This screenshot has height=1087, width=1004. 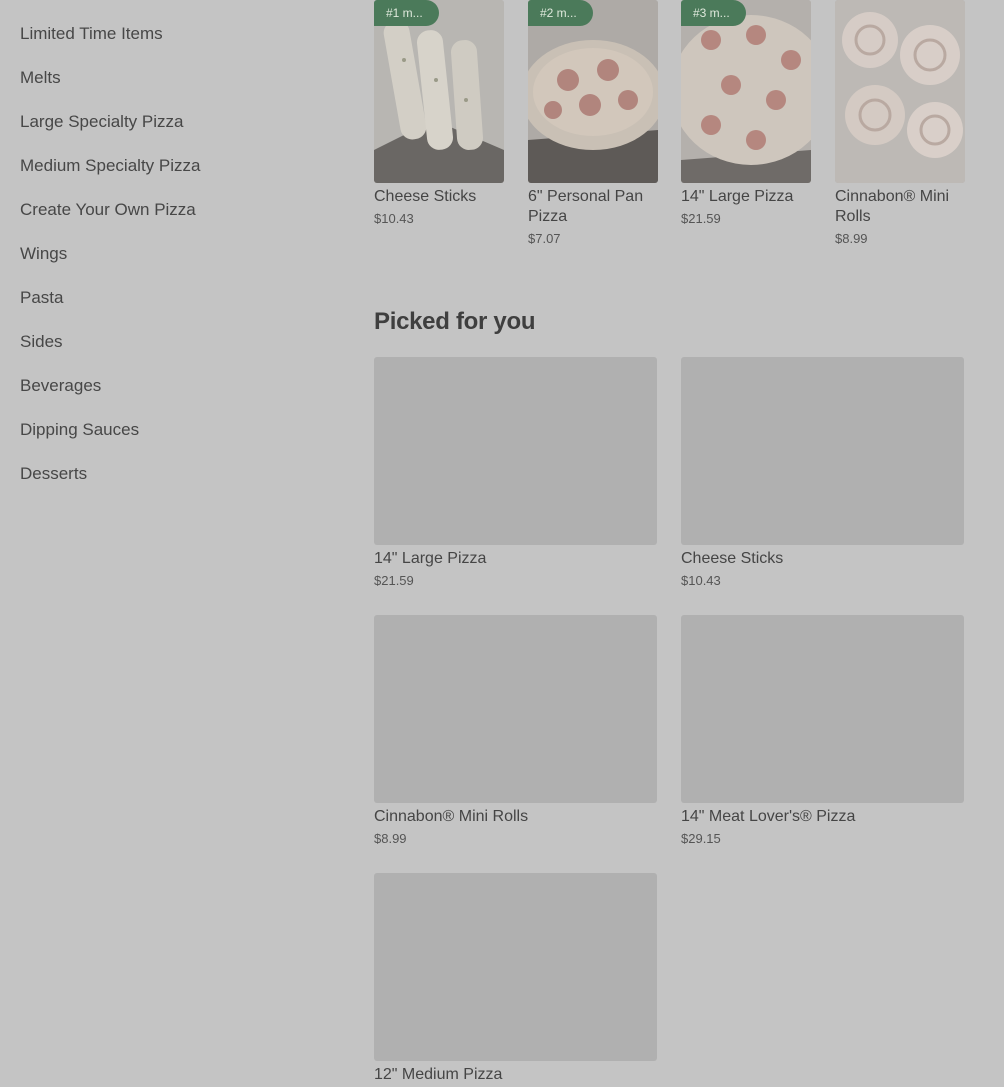 I want to click on personal-pan-pizza-photo, so click(x=593, y=91).